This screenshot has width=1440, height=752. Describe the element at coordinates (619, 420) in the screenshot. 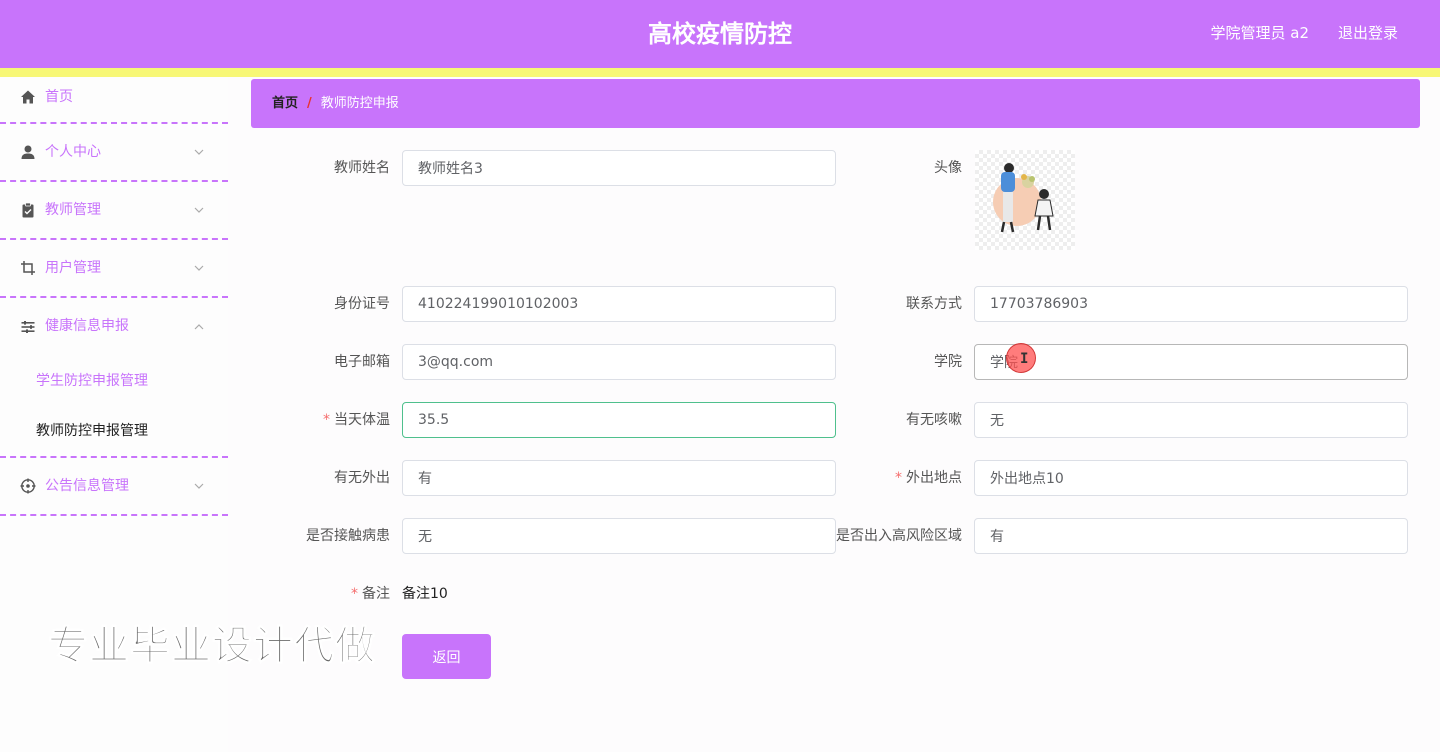

I see `temperature-input` at that location.